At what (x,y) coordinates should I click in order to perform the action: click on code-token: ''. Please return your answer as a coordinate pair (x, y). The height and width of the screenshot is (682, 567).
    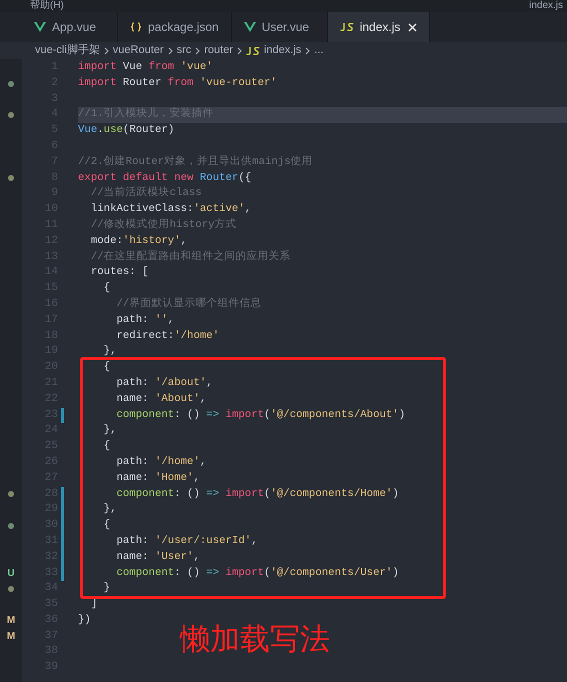
    Looking at the image, I should click on (161, 320).